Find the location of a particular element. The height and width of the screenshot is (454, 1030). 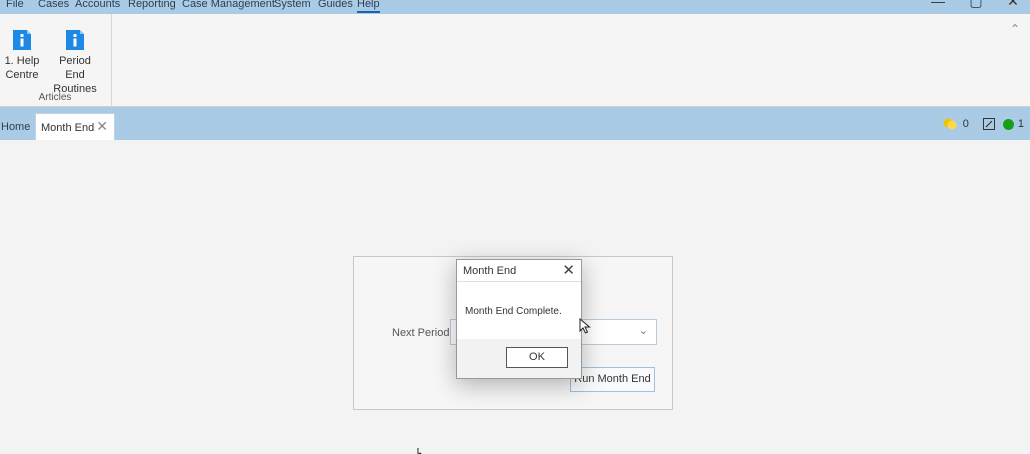

period-end-routines-label: Period End Routines is located at coordinates (75, 75).